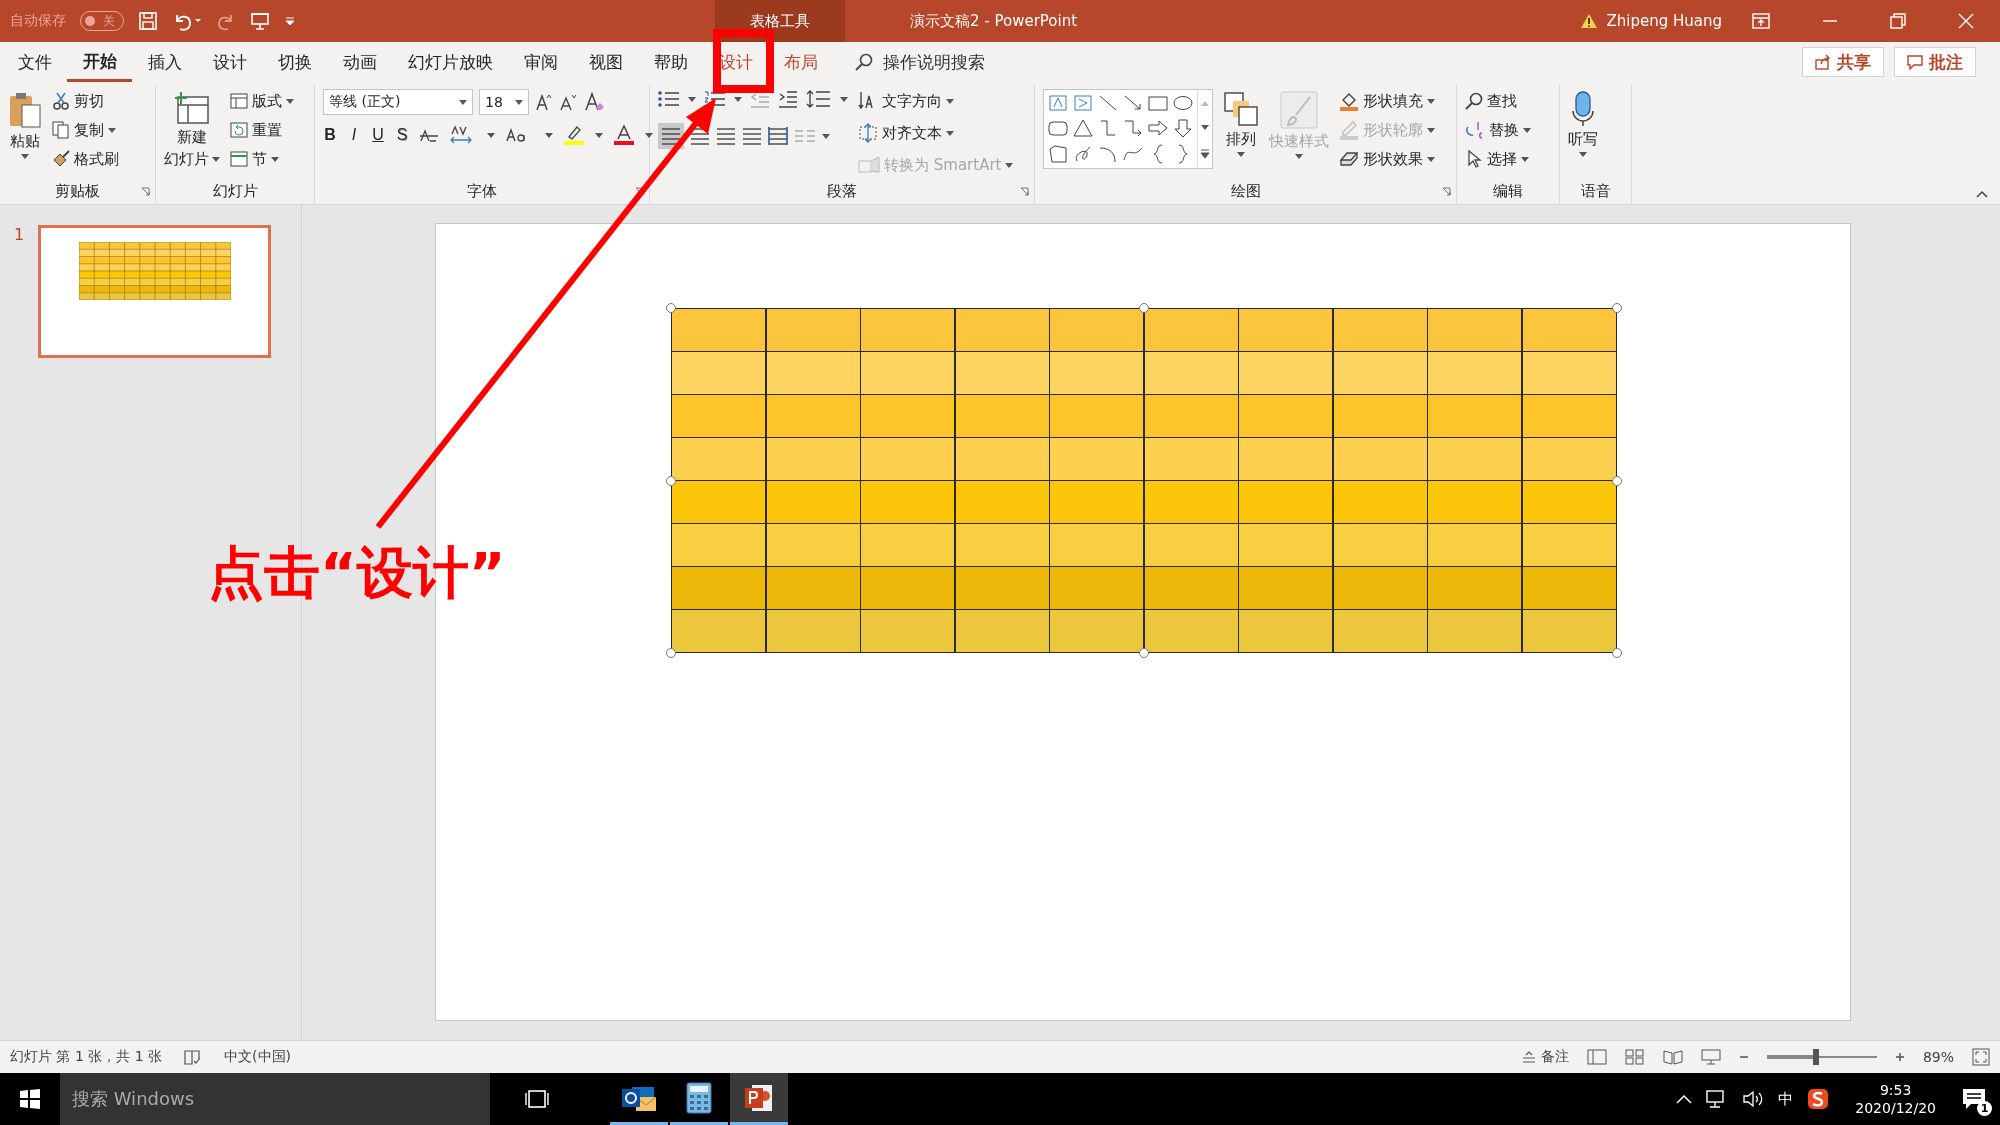  I want to click on ribbon-tab: 动画, so click(359, 62).